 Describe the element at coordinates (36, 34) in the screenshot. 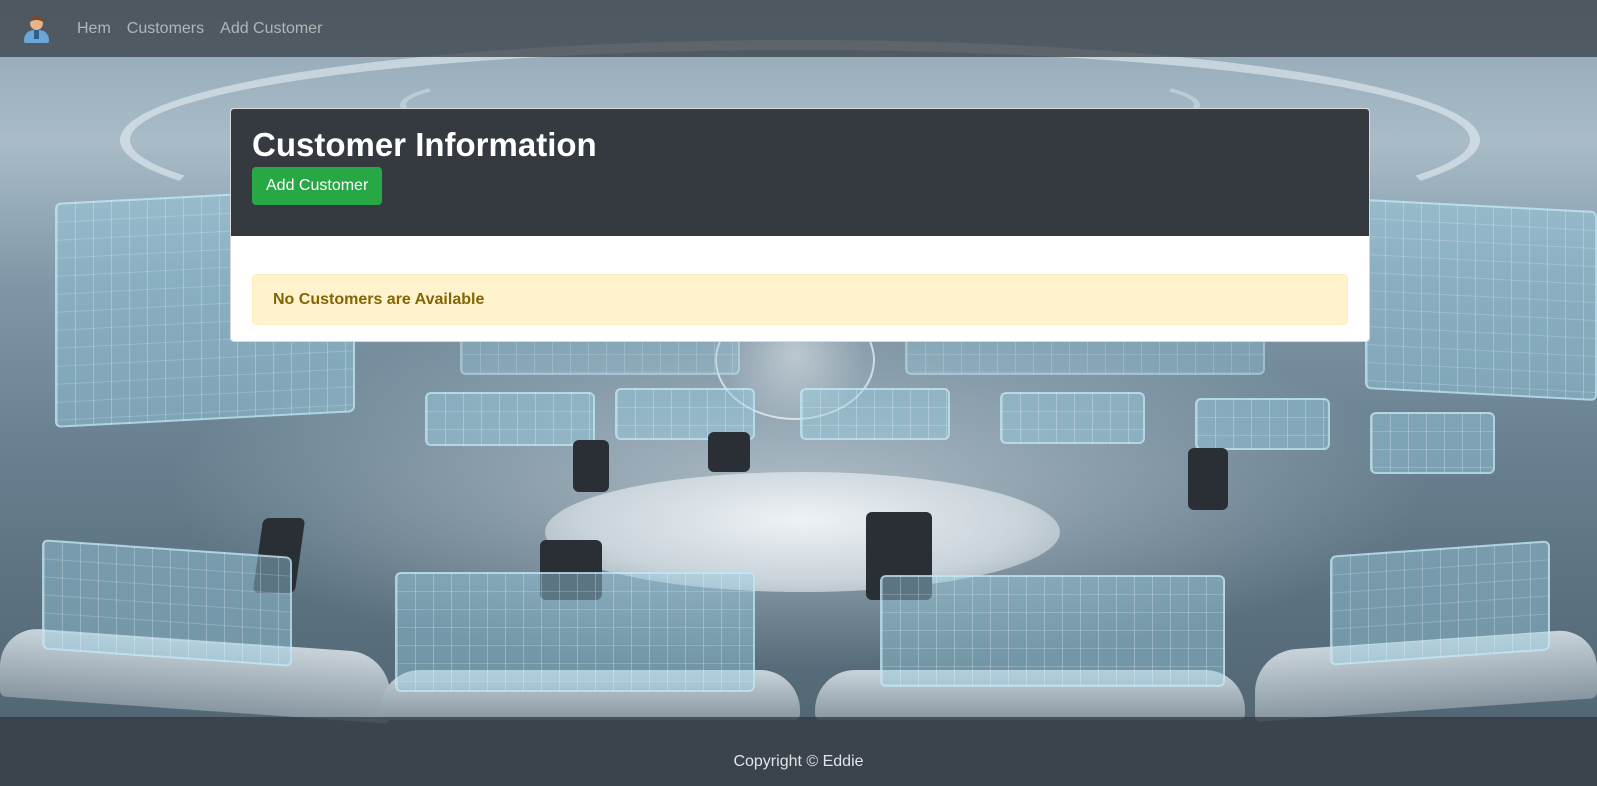

I see `avatar-tie` at that location.